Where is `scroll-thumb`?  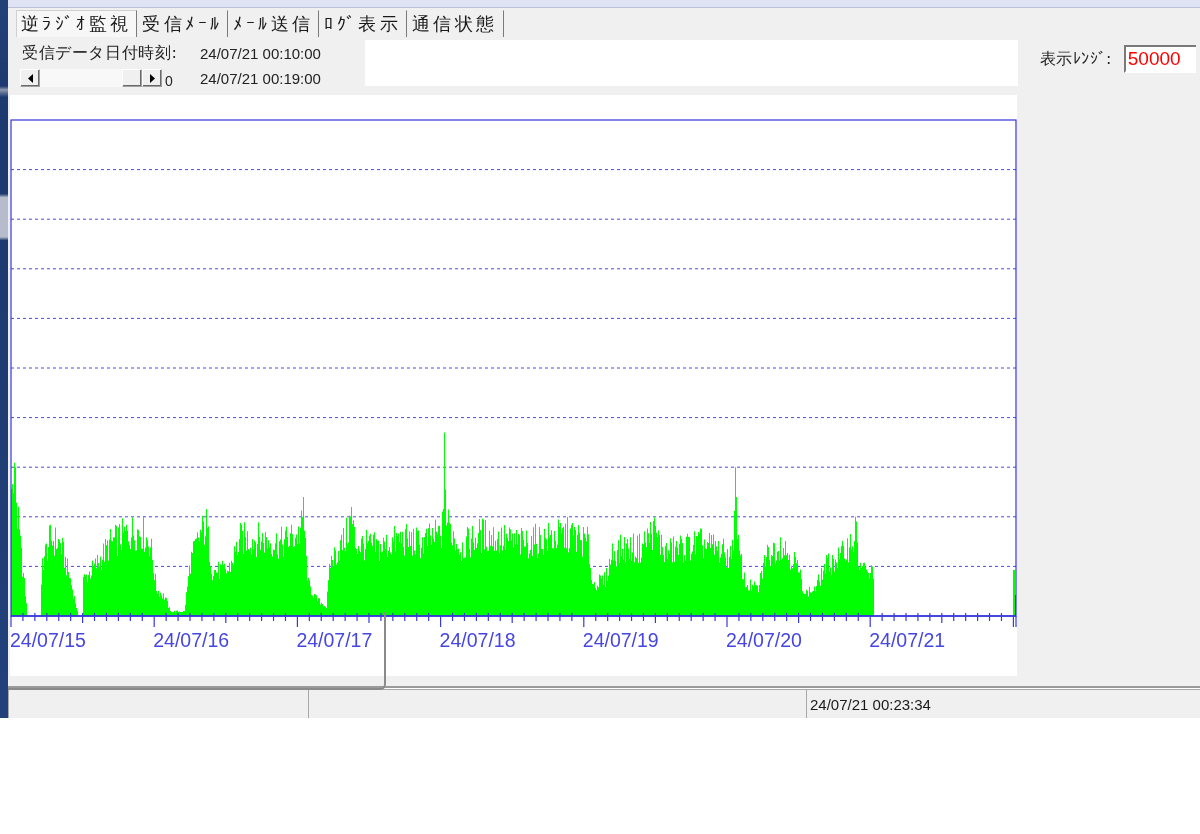 scroll-thumb is located at coordinates (132, 78).